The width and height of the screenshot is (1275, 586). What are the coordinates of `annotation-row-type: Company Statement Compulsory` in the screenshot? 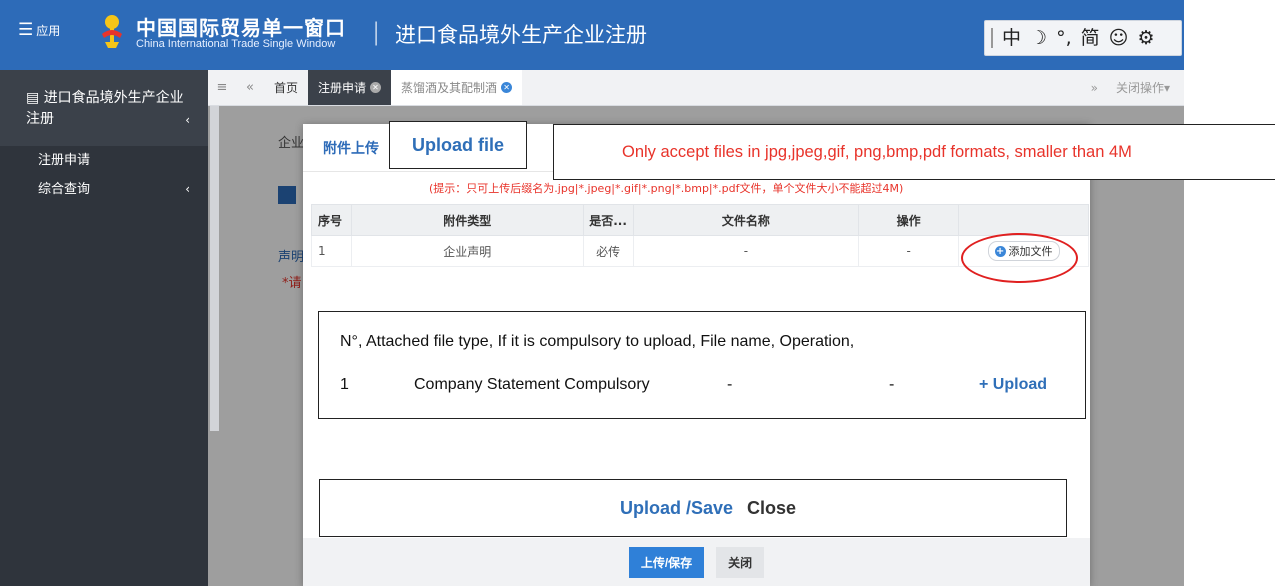 It's located at (532, 384).